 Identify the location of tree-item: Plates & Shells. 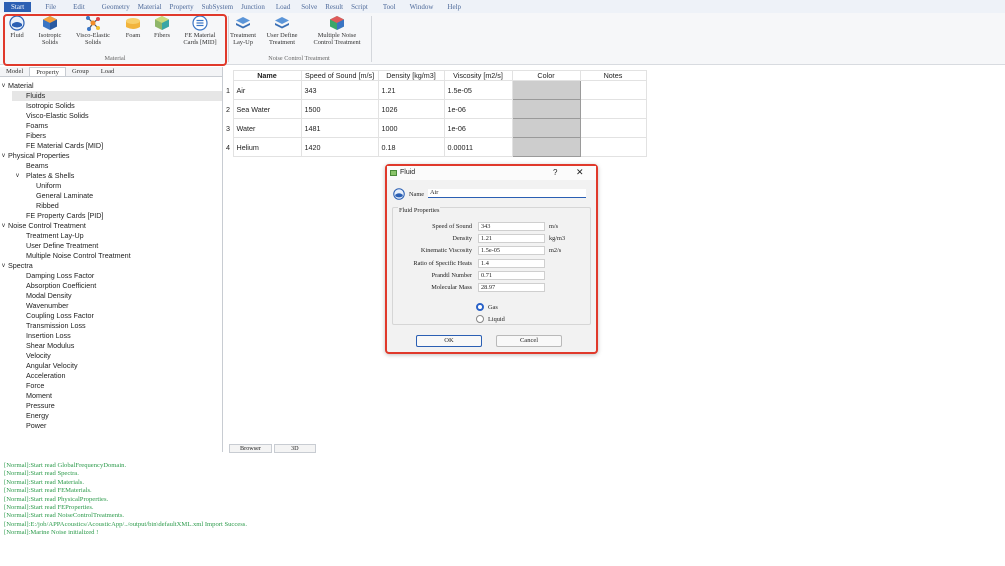
(50, 176).